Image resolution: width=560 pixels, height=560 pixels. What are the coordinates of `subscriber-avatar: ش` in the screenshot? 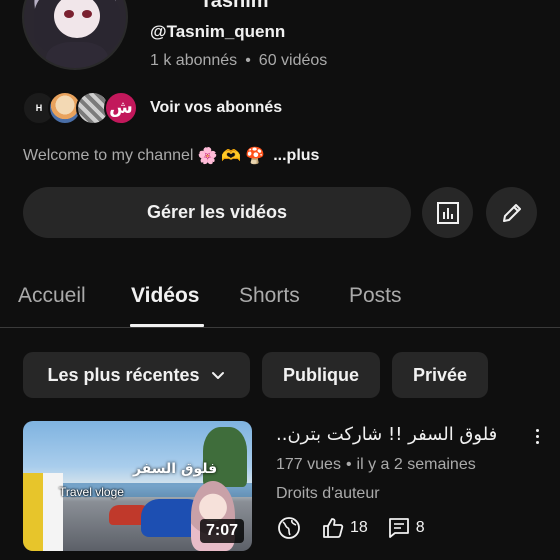 It's located at (121, 108).